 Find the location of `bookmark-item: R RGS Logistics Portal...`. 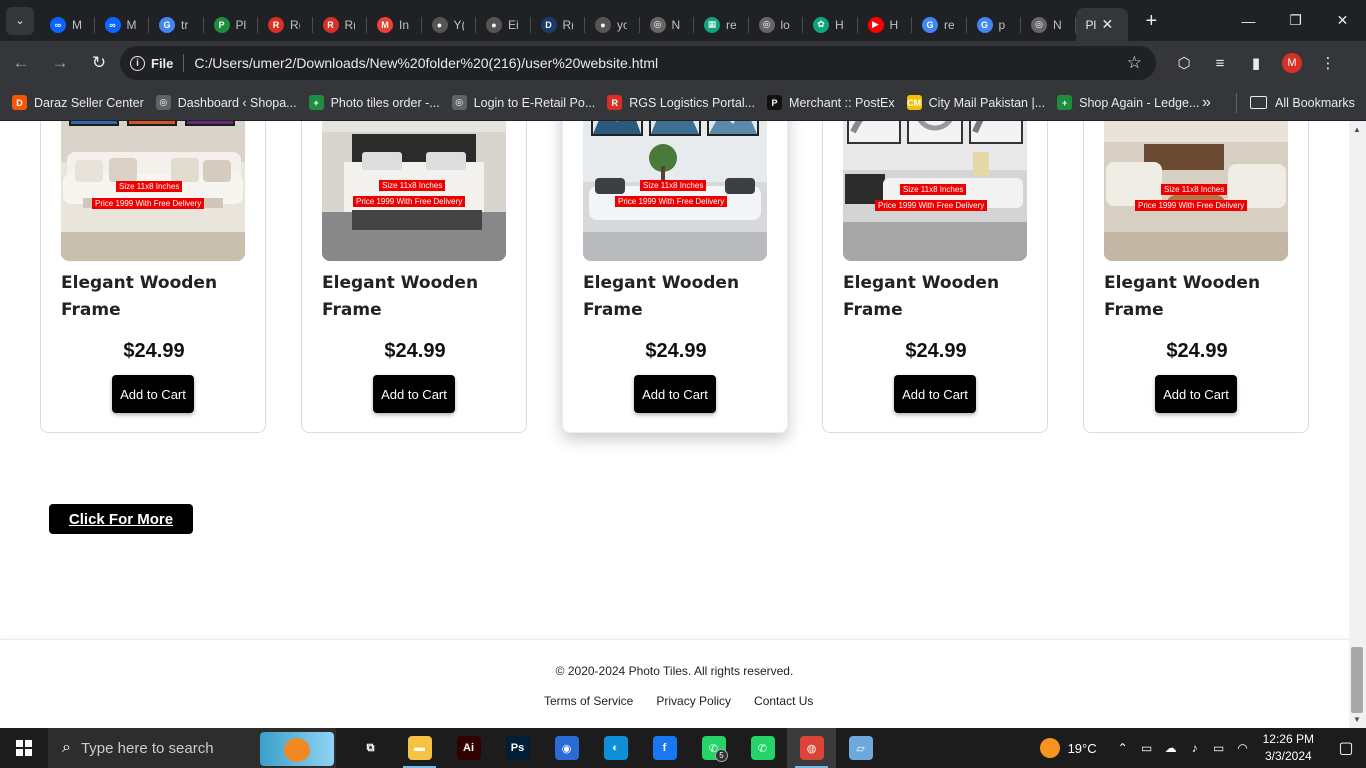

bookmark-item: R RGS Logistics Portal... is located at coordinates (681, 102).